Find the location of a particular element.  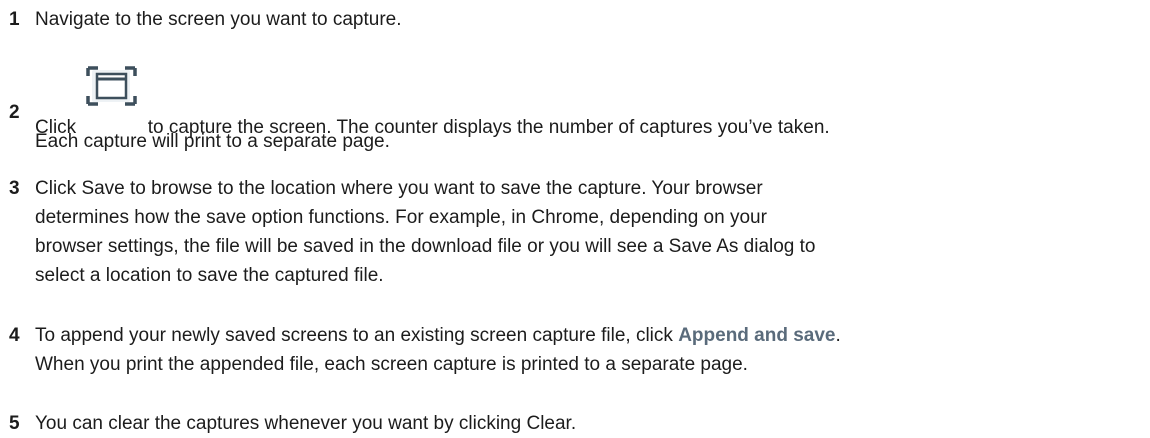

step-number: 3 is located at coordinates (14, 188).